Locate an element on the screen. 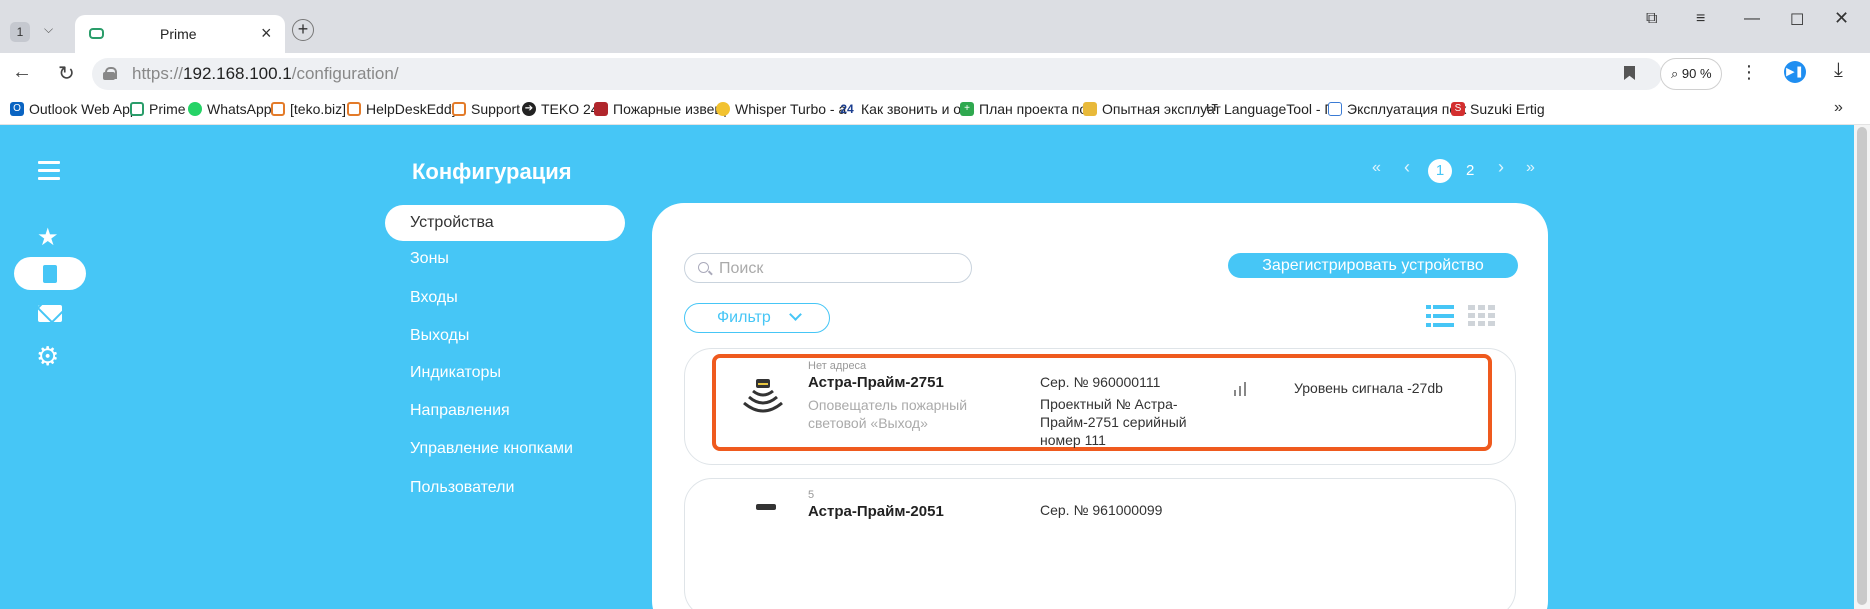  bookmark-page-icon is located at coordinates (1629, 73).